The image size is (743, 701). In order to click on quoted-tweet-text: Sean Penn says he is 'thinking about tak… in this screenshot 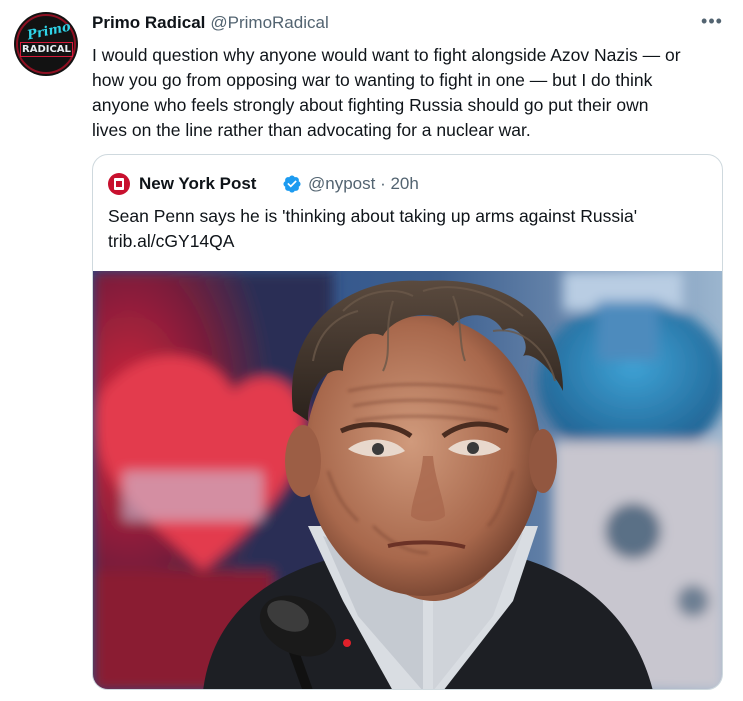, I will do `click(408, 229)`.